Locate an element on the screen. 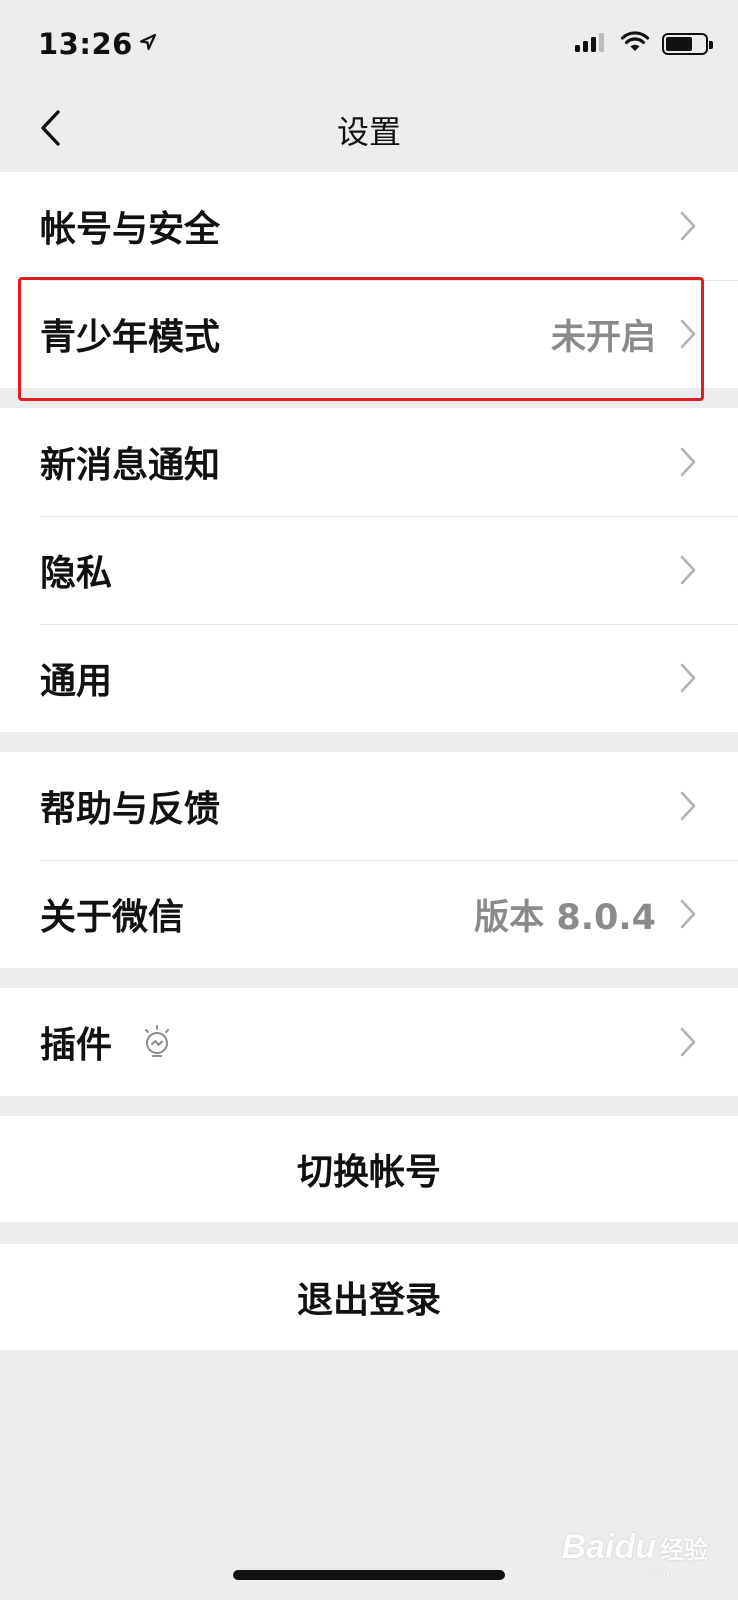 This screenshot has height=1600, width=738. switch-account-group: 切换帐号 is located at coordinates (369, 1169).